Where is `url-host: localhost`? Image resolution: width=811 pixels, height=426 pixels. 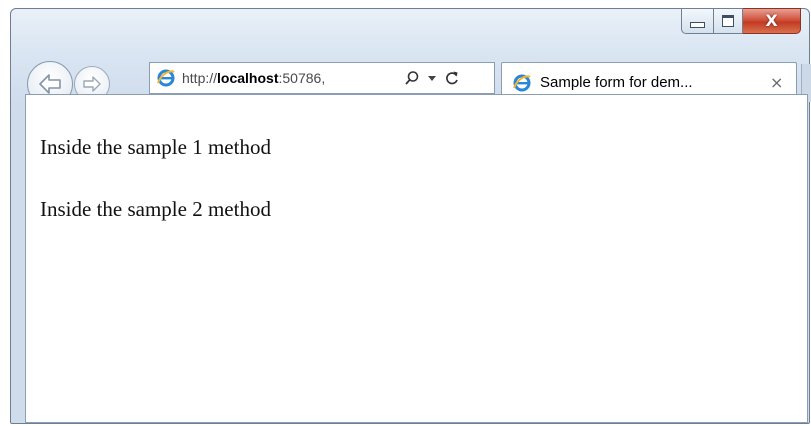 url-host: localhost is located at coordinates (248, 78).